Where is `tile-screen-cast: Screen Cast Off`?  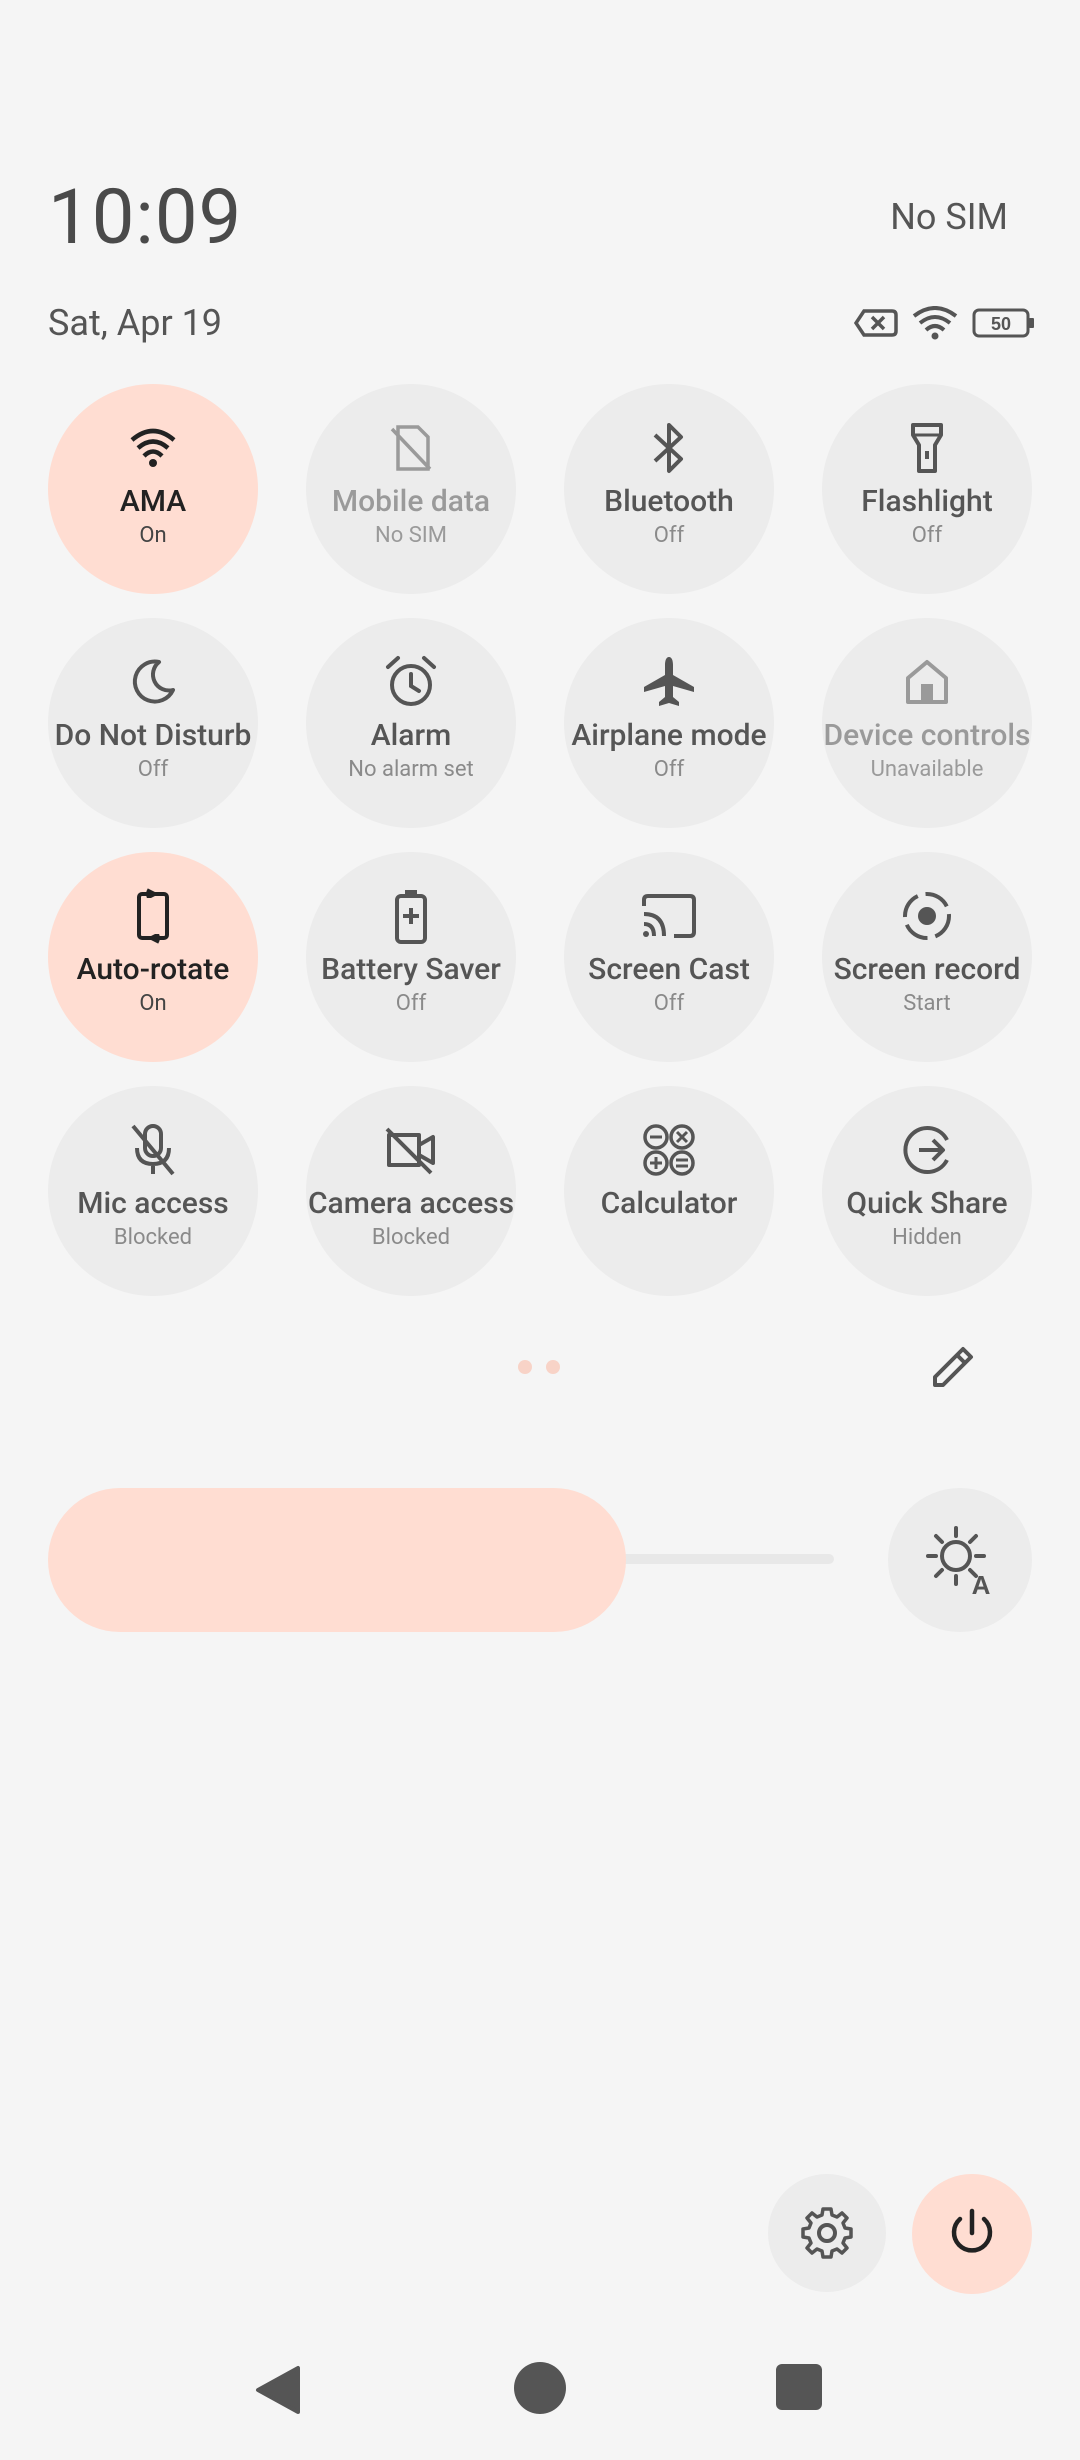
tile-screen-cast: Screen Cast Off is located at coordinates (669, 957).